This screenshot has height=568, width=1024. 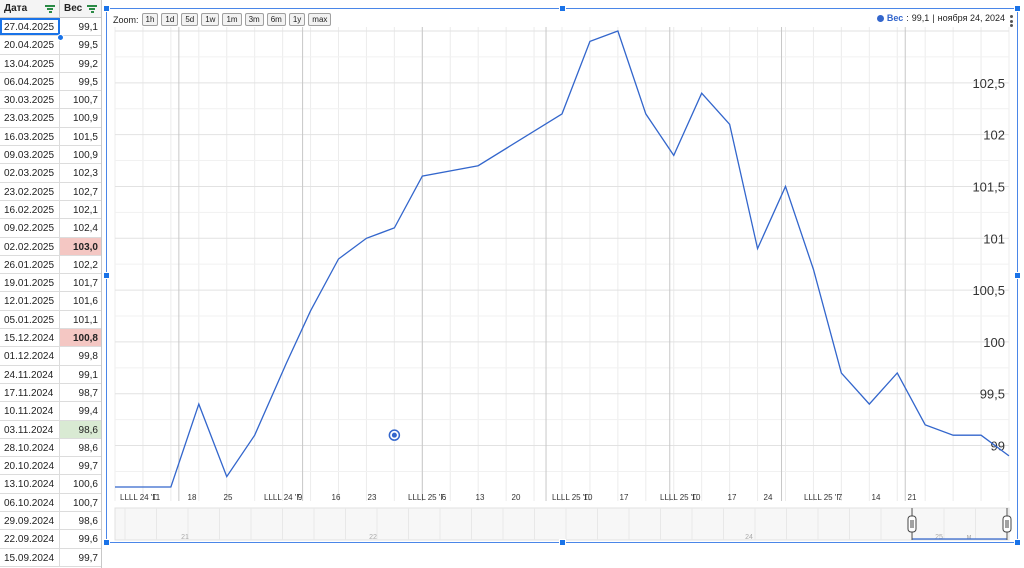 I want to click on table-row: 16.03.2025 101,5, so click(x=50, y=137).